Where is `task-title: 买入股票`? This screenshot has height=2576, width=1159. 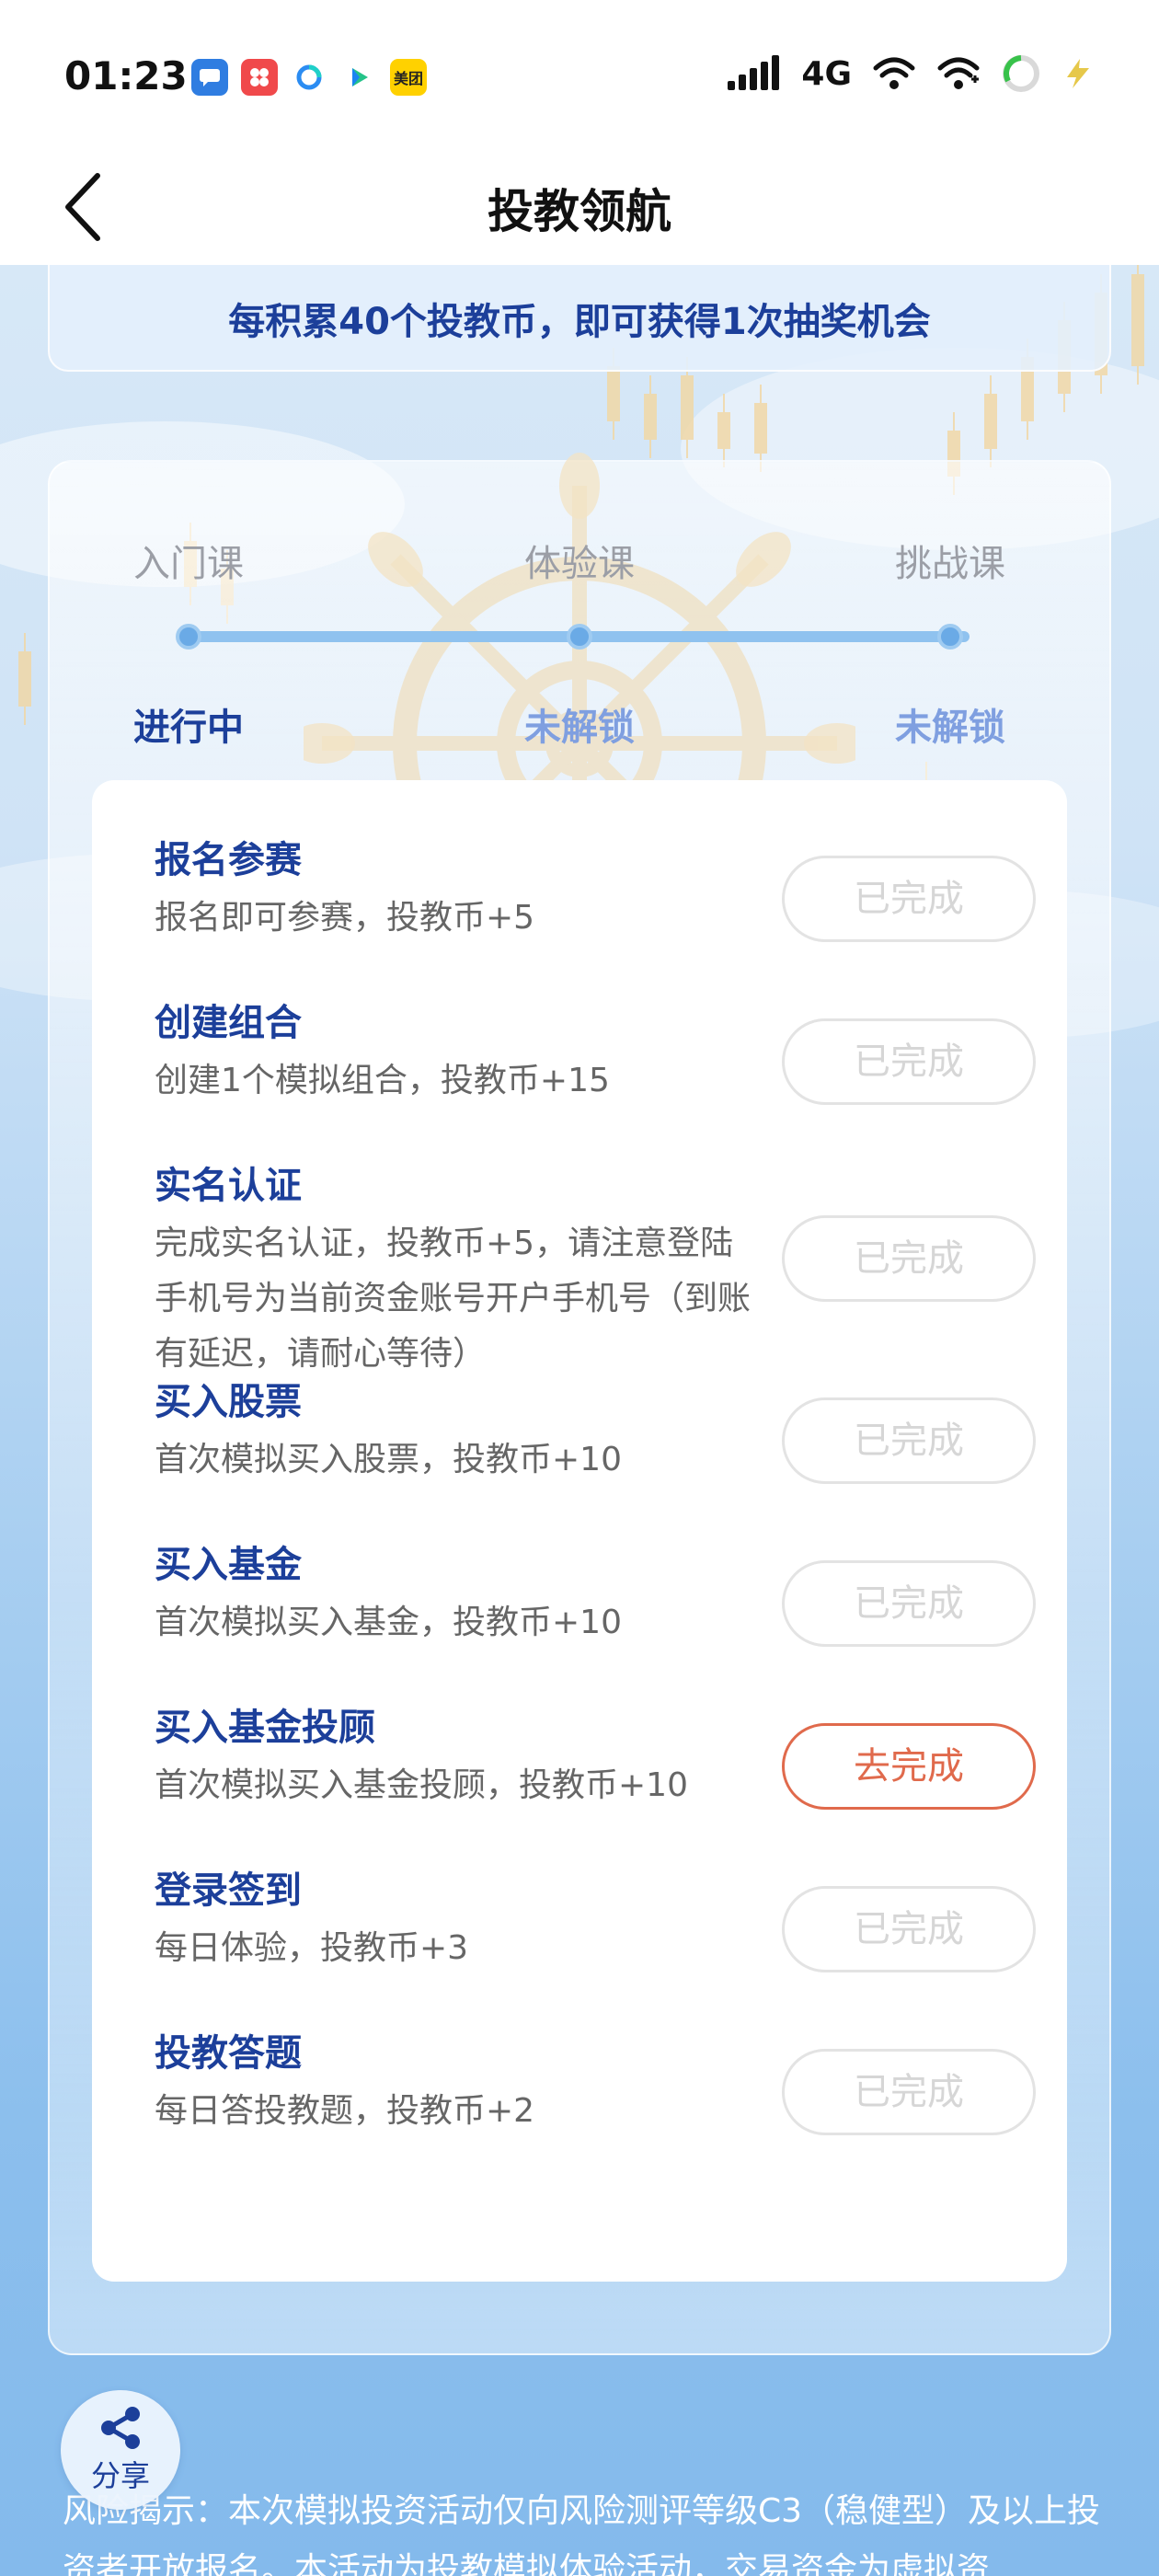
task-title: 买入股票 is located at coordinates (228, 1402).